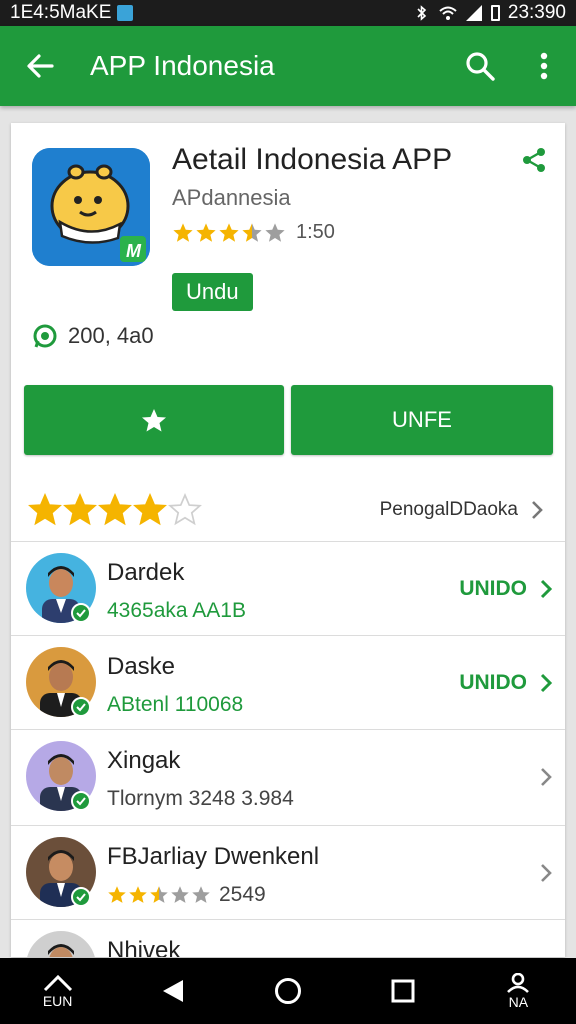  I want to click on developer-name: APdannesia, so click(231, 198).